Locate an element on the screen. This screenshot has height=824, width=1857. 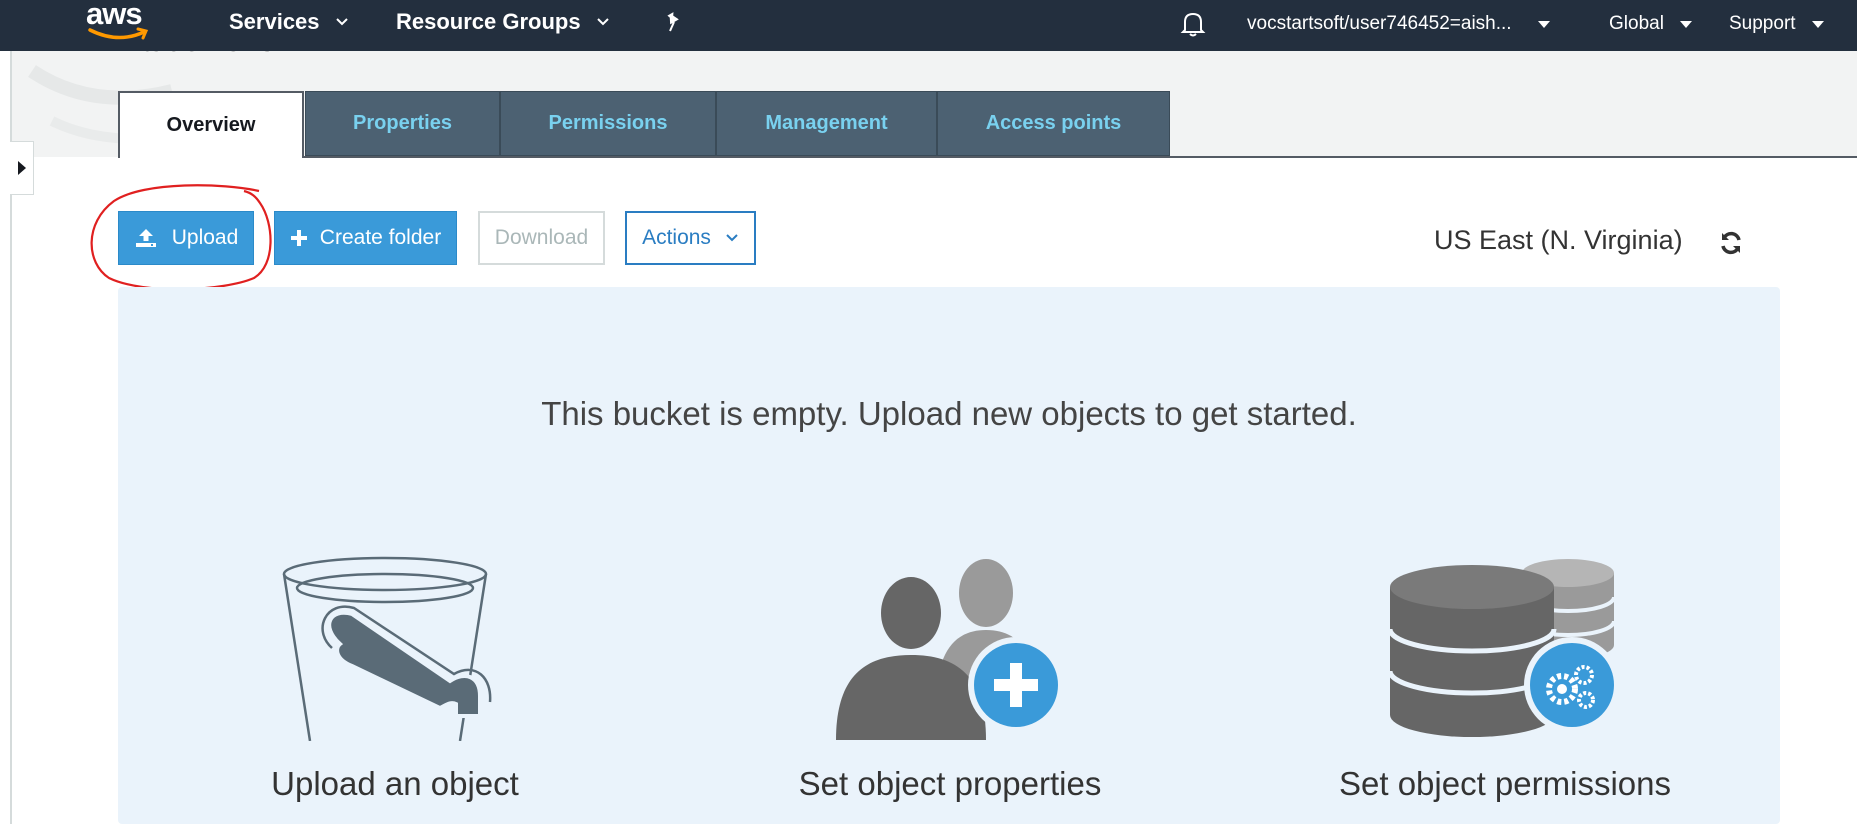
tab-label: Overview is located at coordinates (211, 125).